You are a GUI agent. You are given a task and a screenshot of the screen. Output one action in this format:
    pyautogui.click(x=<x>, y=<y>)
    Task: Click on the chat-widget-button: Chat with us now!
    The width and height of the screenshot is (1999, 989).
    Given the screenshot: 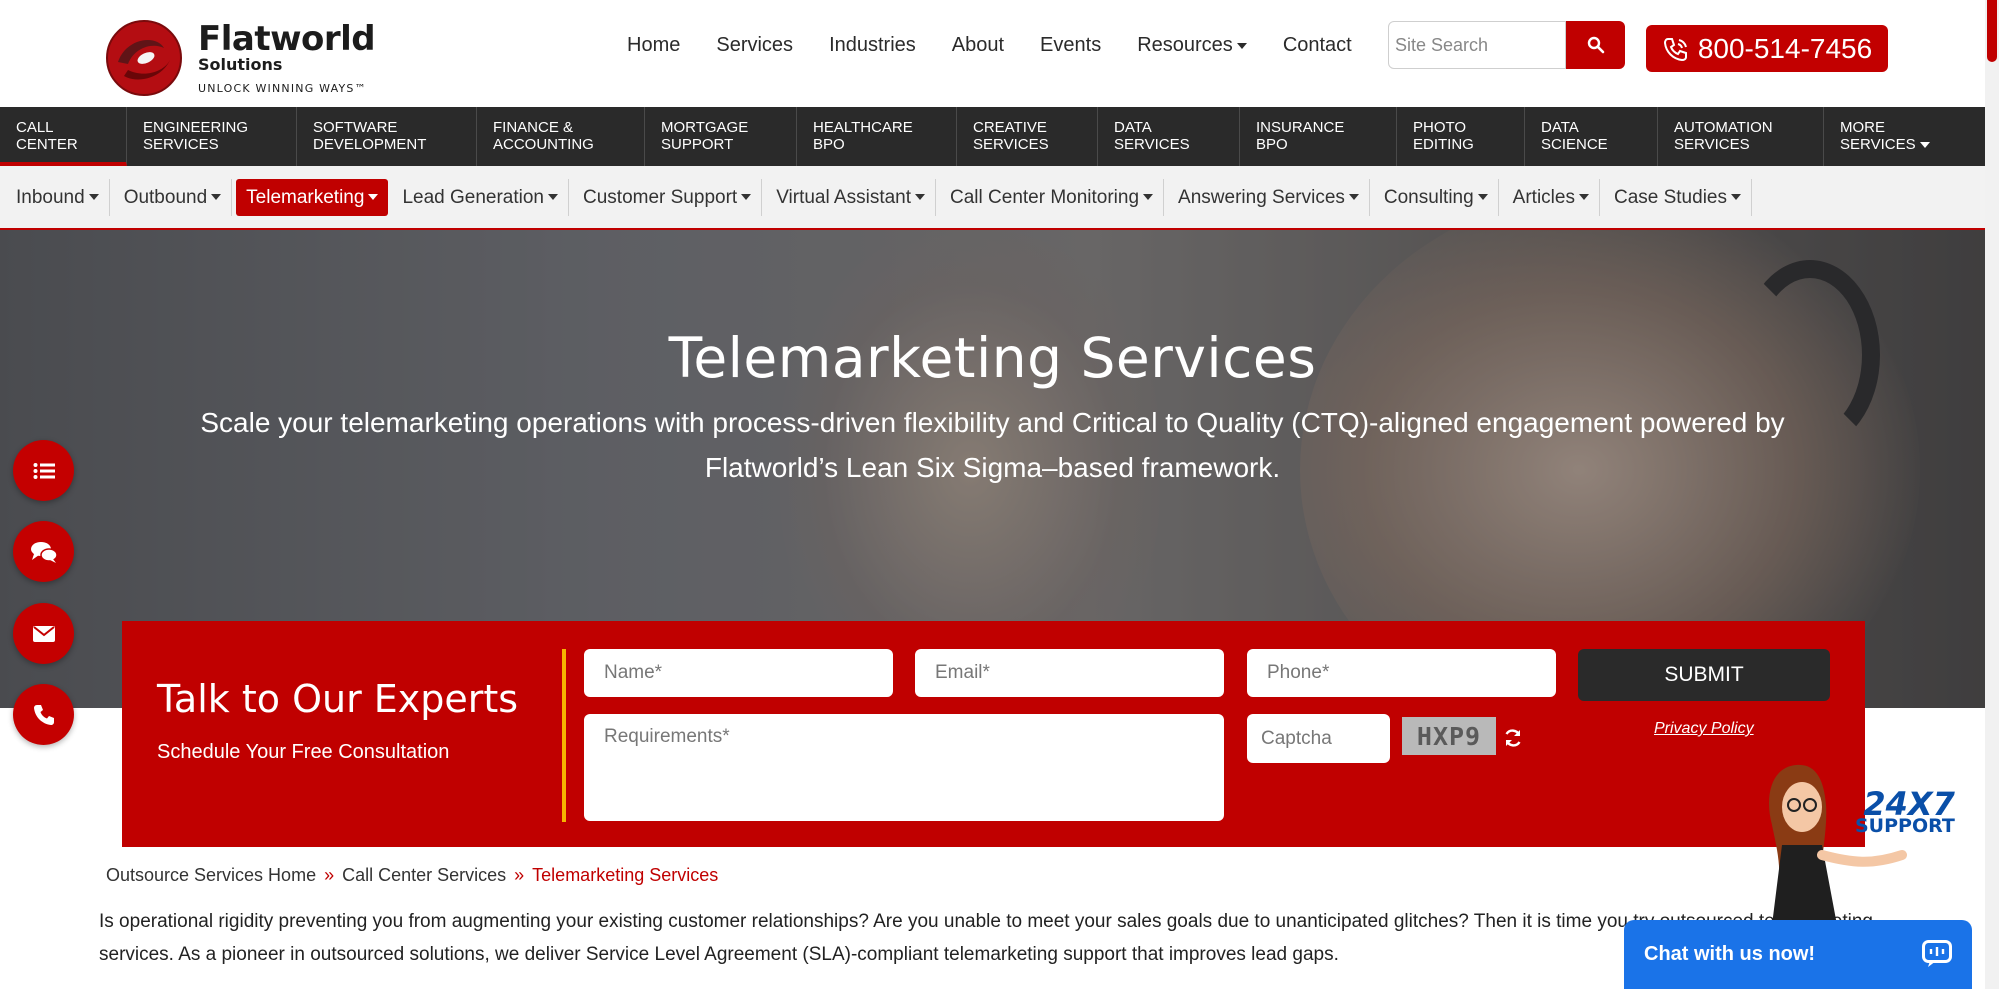 What is the action you would take?
    pyautogui.click(x=1798, y=954)
    